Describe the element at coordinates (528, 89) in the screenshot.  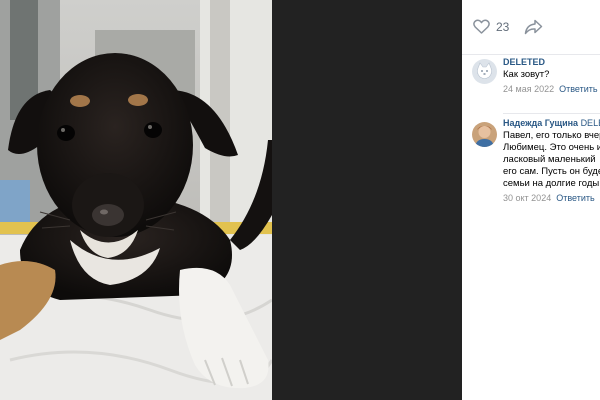
I see `comment-date: 24 мая 2022` at that location.